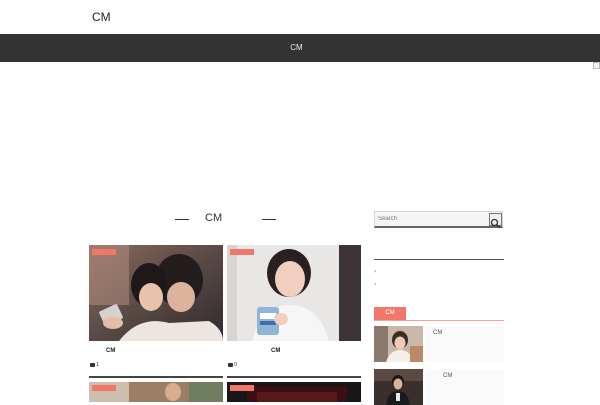 Image resolution: width=600 pixels, height=405 pixels. Describe the element at coordinates (236, 365) in the screenshot. I see `comment-count: 0` at that location.